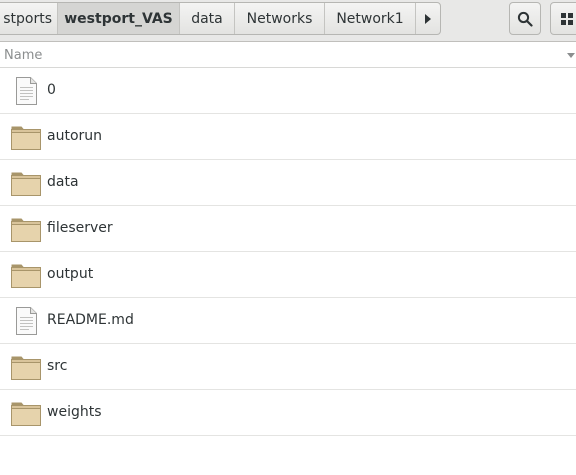 This screenshot has width=576, height=475. What do you see at coordinates (57, 366) in the screenshot?
I see `file-name: src` at bounding box center [57, 366].